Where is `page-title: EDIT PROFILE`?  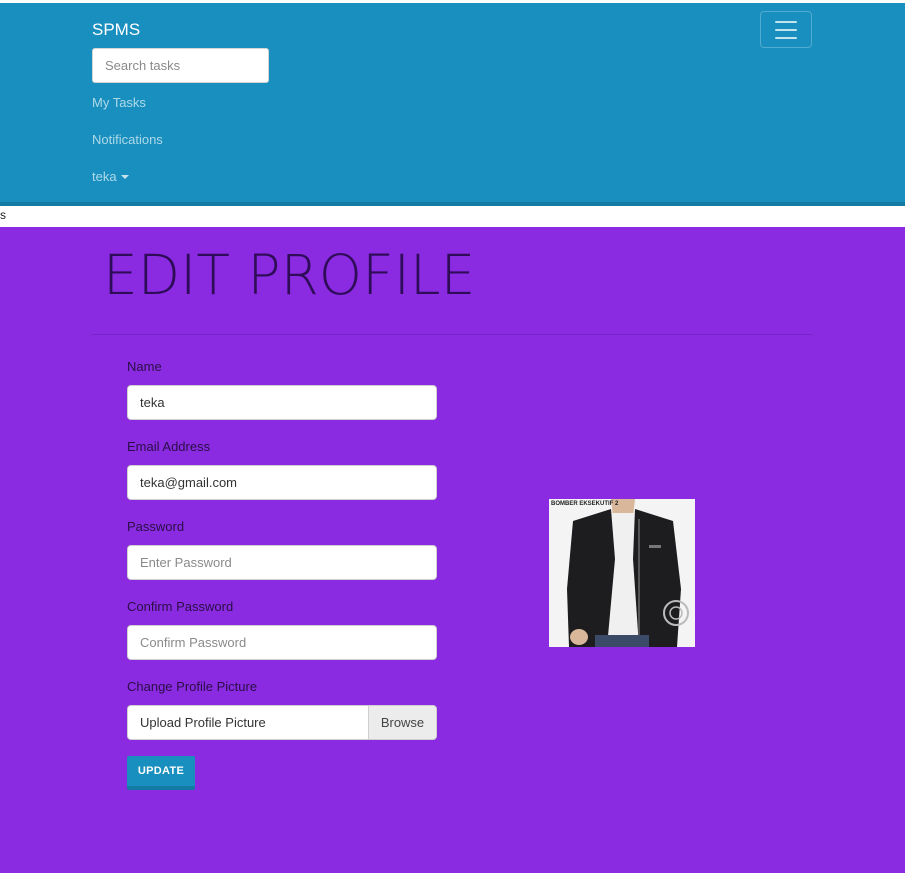 page-title: EDIT PROFILE is located at coordinates (289, 275).